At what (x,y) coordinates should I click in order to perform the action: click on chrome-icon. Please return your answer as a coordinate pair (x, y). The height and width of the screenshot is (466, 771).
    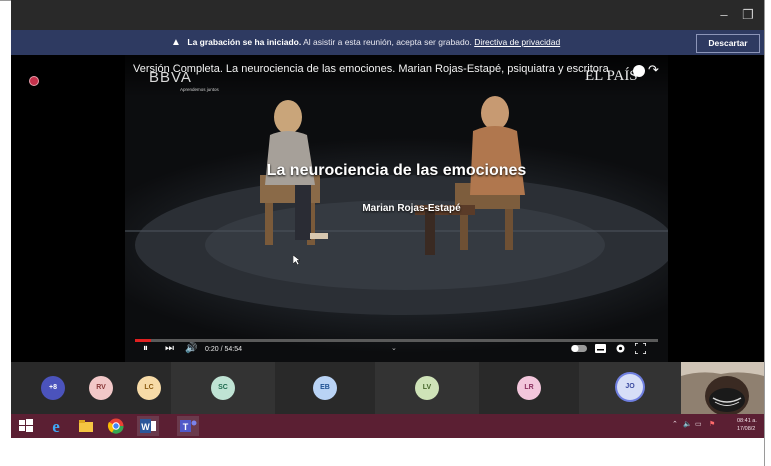
    Looking at the image, I should click on (116, 426).